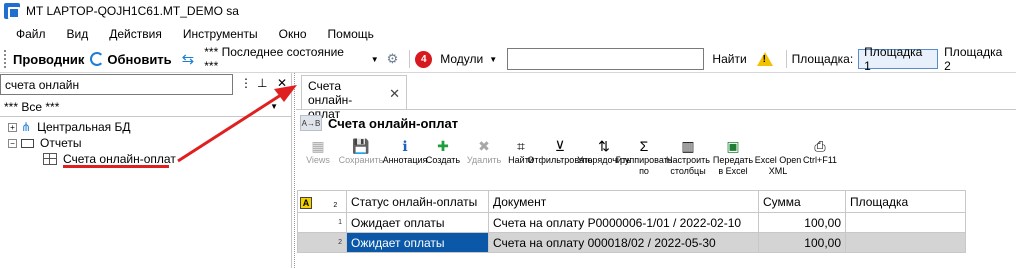 The height and width of the screenshot is (268, 1016). Describe the element at coordinates (417, 201) in the screenshot. I see `column-header-status: Статус онлайн-оплаты` at that location.